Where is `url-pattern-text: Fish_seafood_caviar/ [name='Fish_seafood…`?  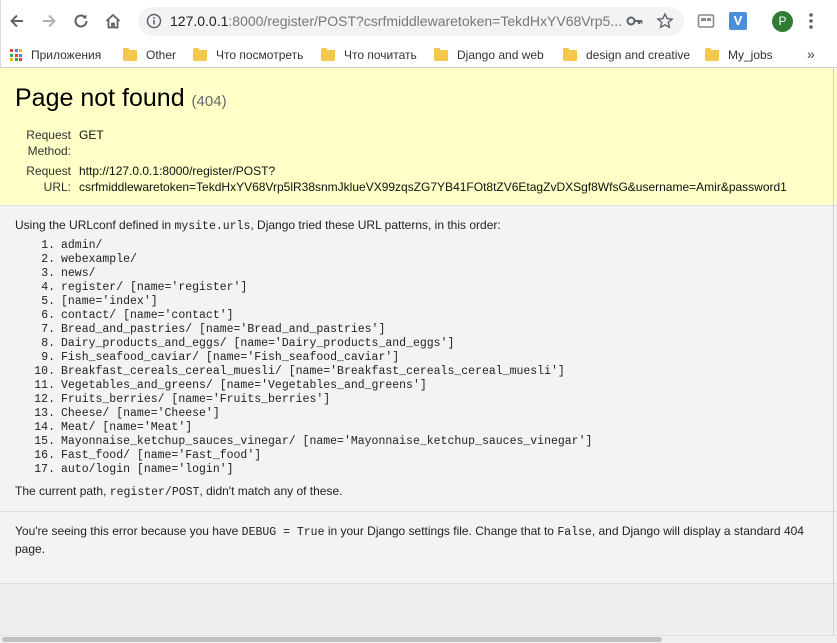 url-pattern-text: Fish_seafood_caviar/ [name='Fish_seafood… is located at coordinates (230, 357).